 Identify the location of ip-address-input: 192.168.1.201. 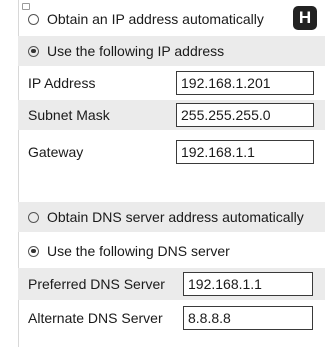
(245, 83).